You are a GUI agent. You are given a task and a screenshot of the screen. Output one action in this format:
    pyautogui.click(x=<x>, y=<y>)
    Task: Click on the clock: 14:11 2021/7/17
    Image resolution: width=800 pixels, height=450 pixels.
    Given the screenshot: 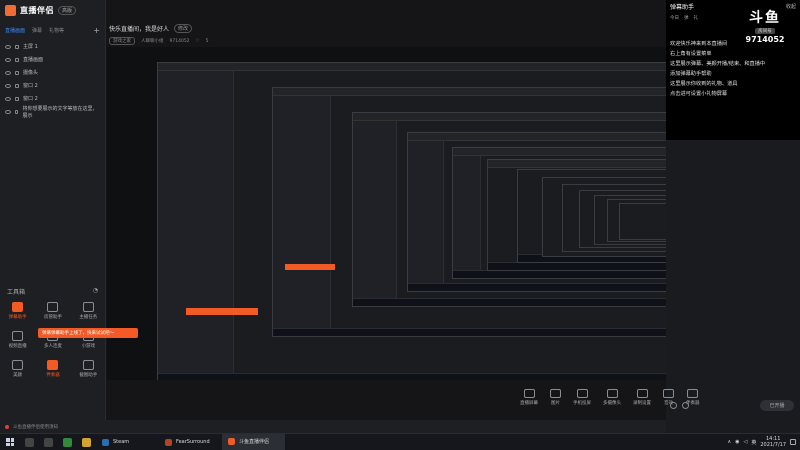 What is the action you would take?
    pyautogui.click(x=773, y=442)
    